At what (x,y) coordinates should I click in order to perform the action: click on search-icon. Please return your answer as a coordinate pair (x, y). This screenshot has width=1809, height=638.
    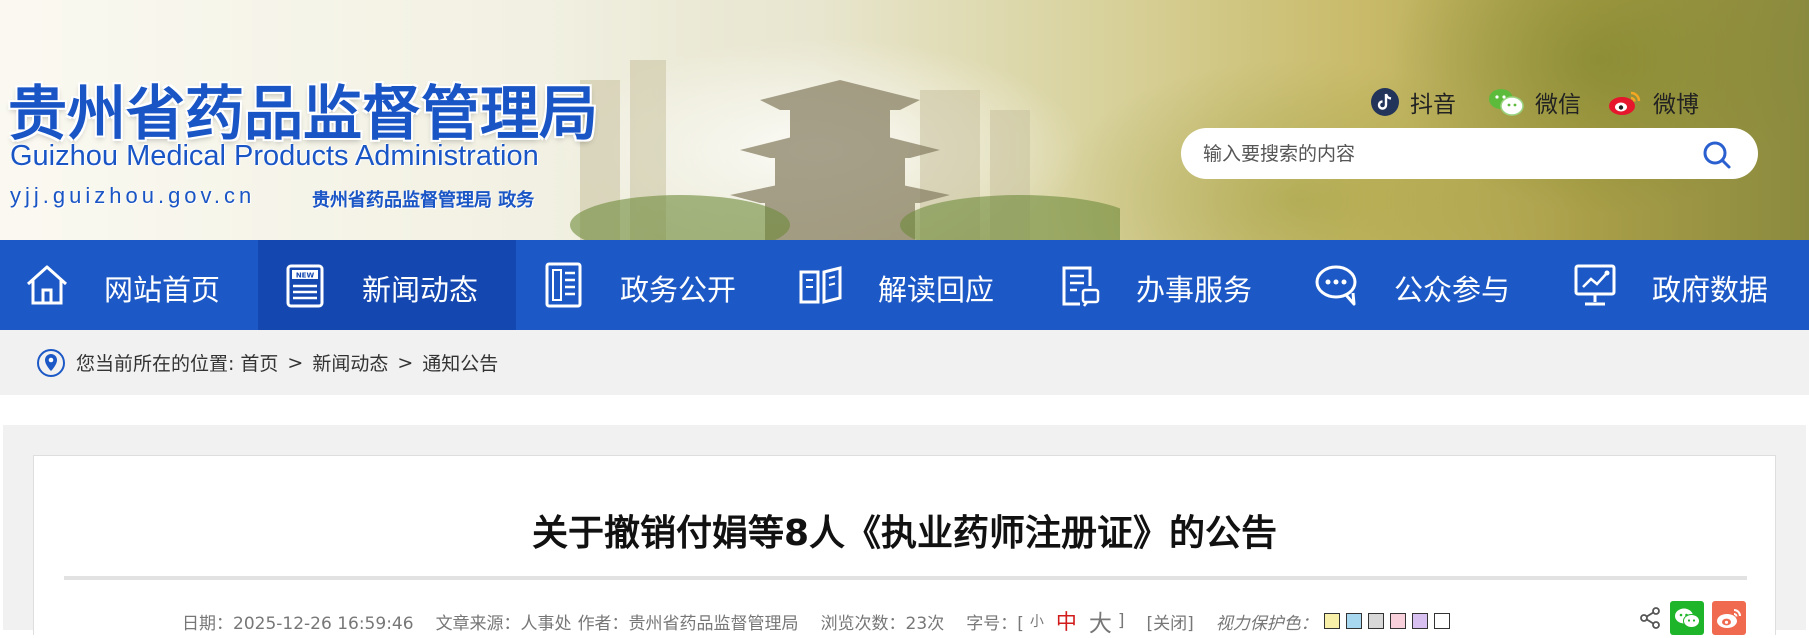
    Looking at the image, I should click on (1717, 155).